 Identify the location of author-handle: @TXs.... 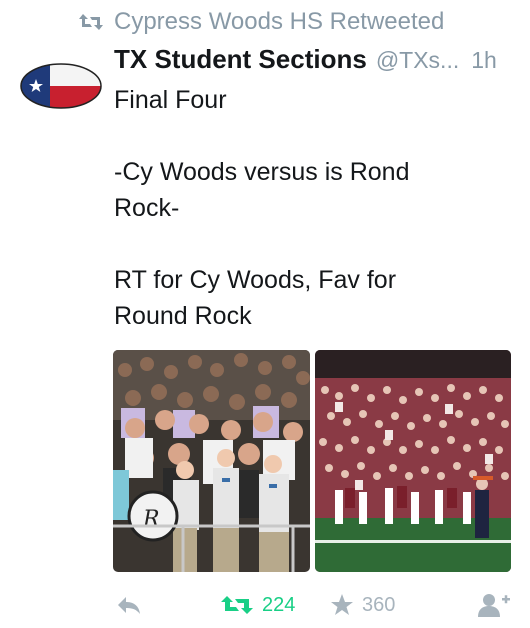
(417, 60).